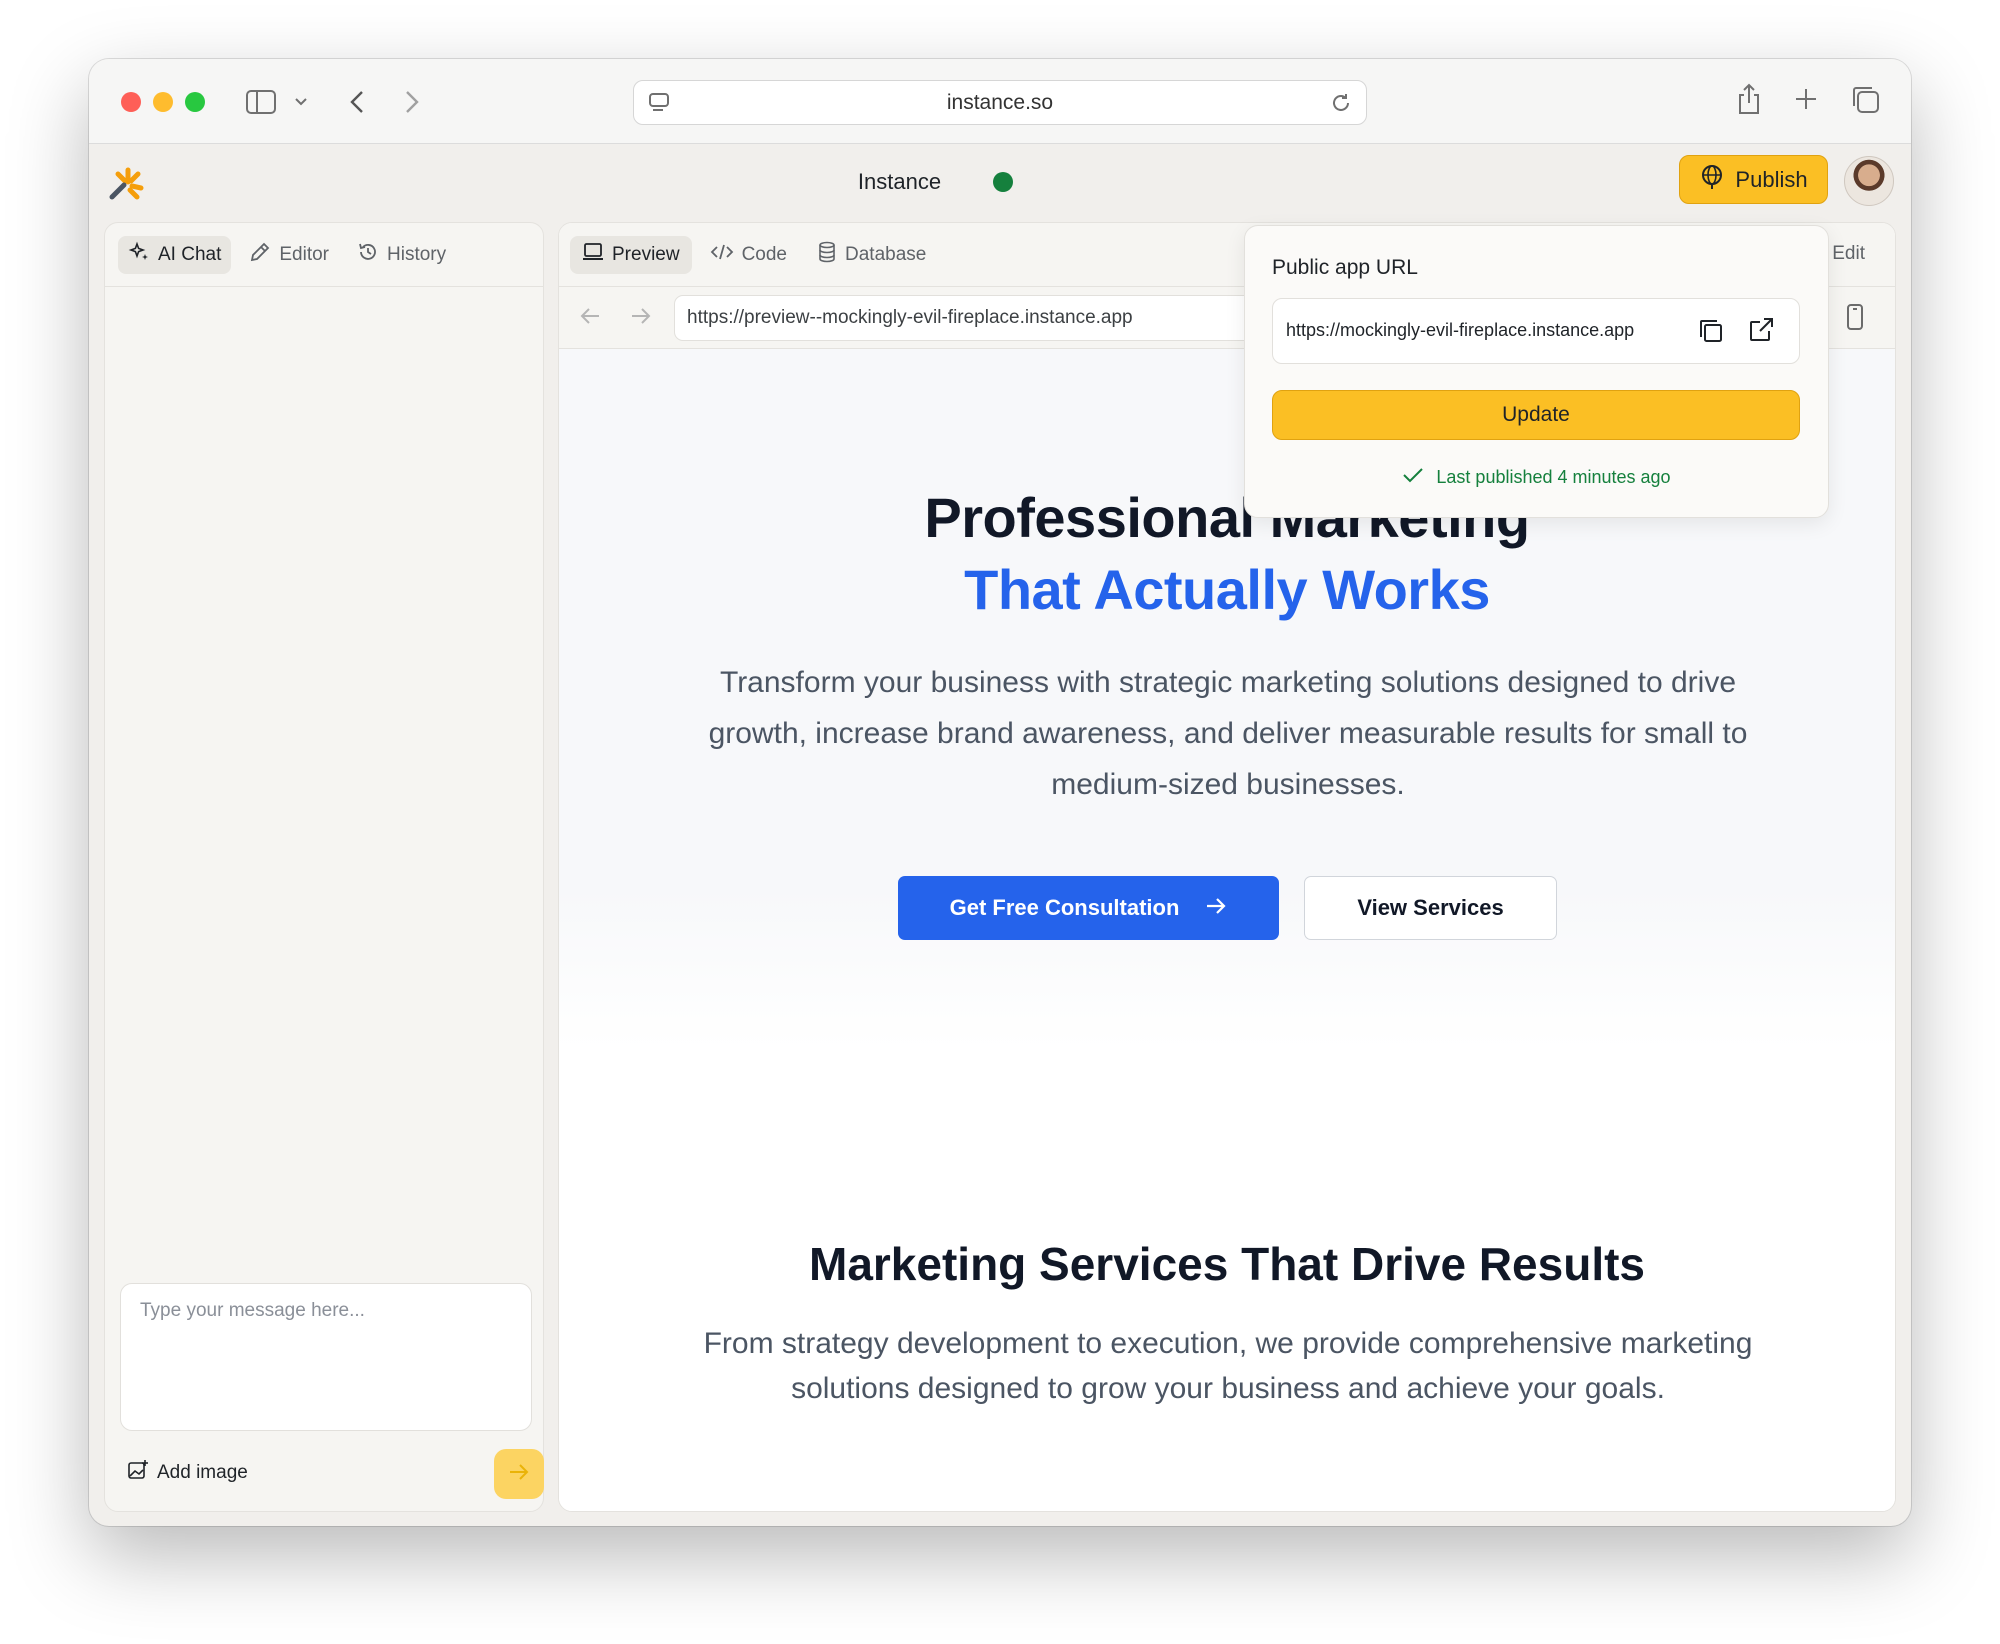 Image resolution: width=2000 pixels, height=1644 pixels. I want to click on address-bar: instance.so, so click(1000, 102).